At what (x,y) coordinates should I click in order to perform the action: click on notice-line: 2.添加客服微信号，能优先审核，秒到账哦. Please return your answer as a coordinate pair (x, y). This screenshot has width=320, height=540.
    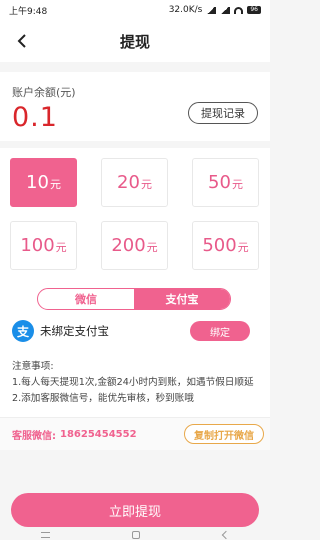
    Looking at the image, I should click on (103, 398).